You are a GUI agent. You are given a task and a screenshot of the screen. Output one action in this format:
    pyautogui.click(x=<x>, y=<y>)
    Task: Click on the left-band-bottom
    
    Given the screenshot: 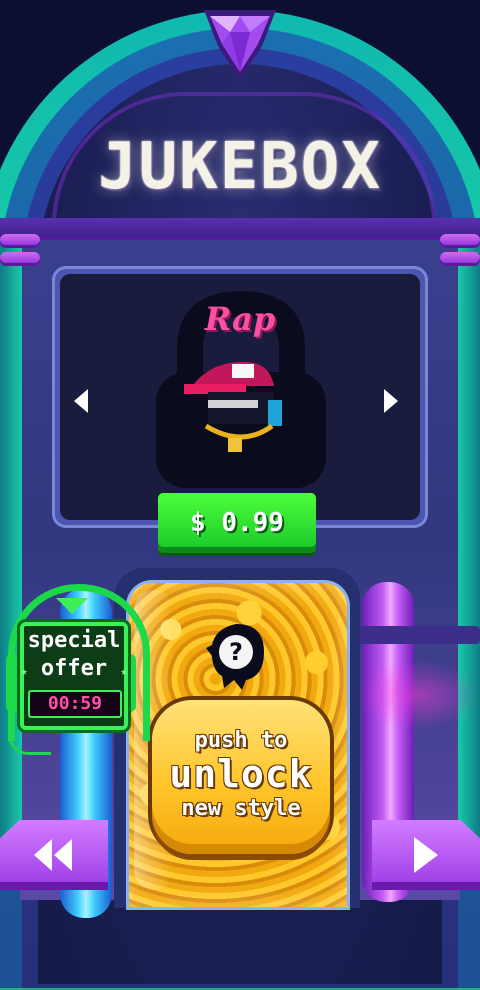 What is the action you would take?
    pyautogui.click(x=20, y=259)
    